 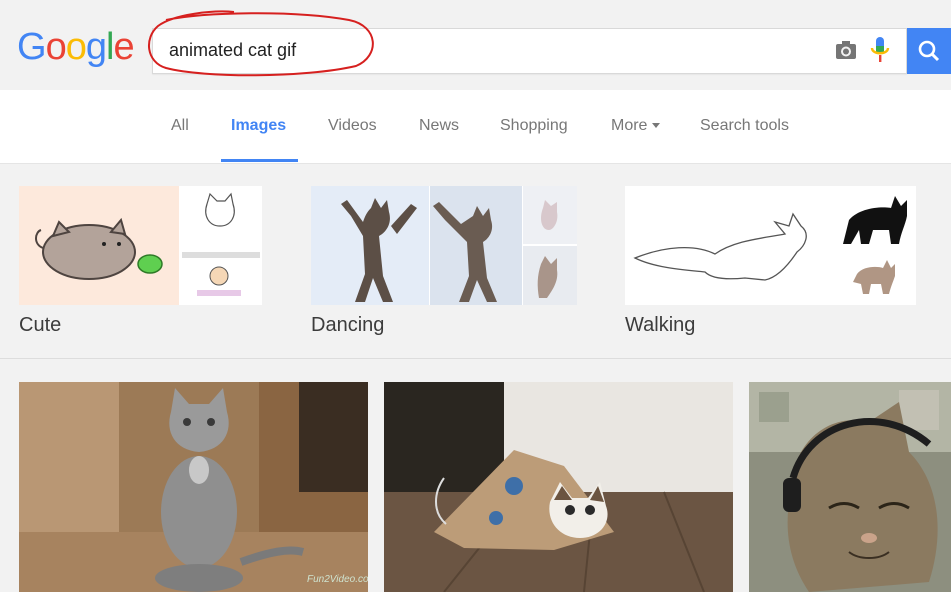 I want to click on related-search-walking: Walking, so click(x=770, y=261).